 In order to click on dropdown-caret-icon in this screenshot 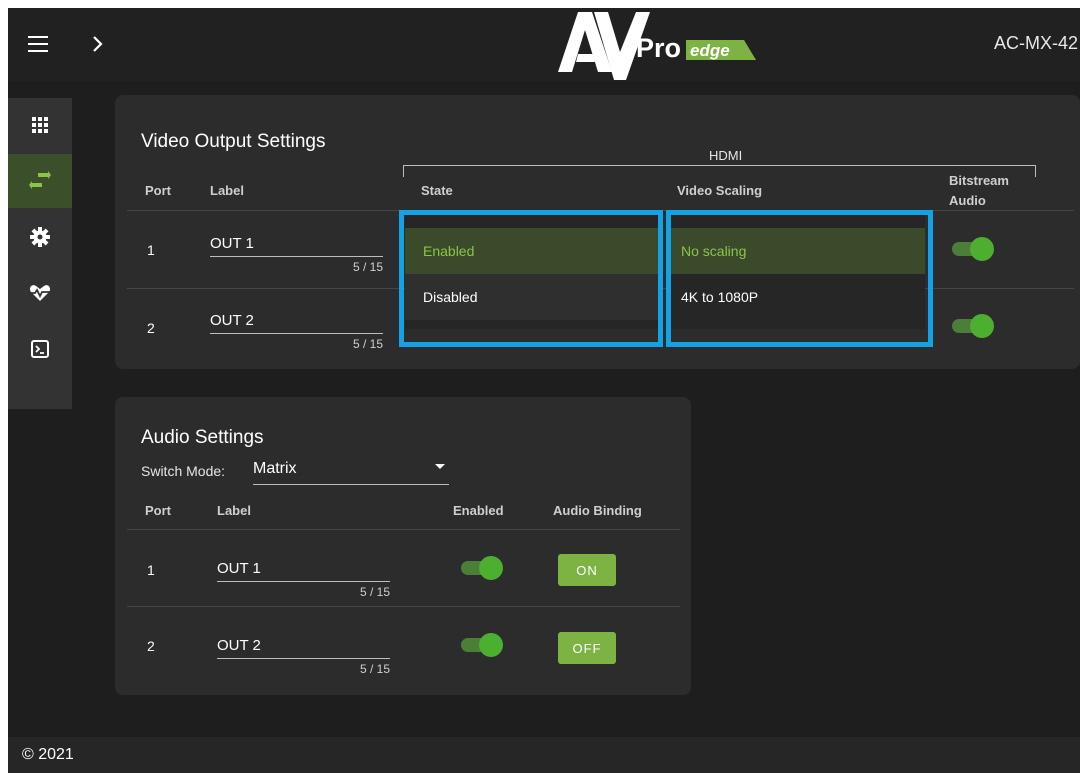, I will do `click(440, 466)`.